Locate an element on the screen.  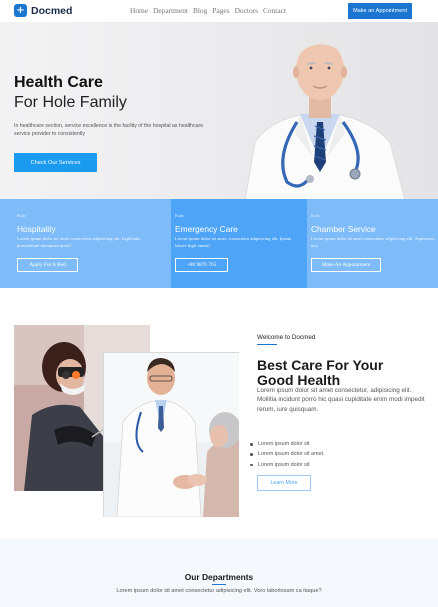
nav-item-contact: Contact is located at coordinates (274, 10).